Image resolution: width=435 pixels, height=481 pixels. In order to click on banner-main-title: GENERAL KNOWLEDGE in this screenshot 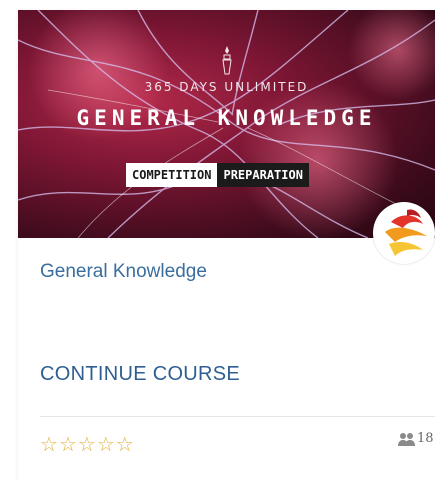, I will do `click(226, 118)`.